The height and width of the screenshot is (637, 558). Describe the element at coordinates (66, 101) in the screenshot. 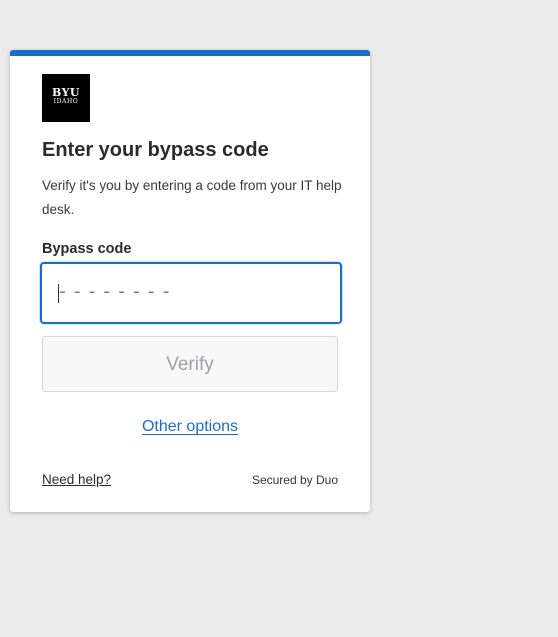

I see `logo-text-idaho: IDAHO` at that location.